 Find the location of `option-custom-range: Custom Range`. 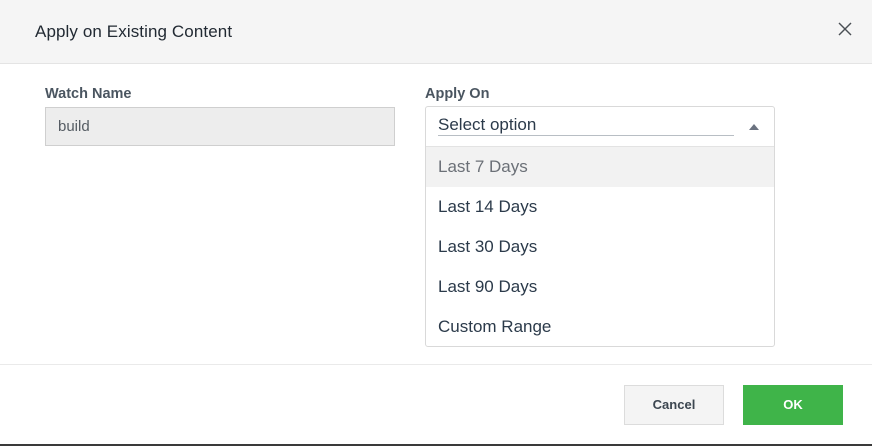

option-custom-range: Custom Range is located at coordinates (600, 327).